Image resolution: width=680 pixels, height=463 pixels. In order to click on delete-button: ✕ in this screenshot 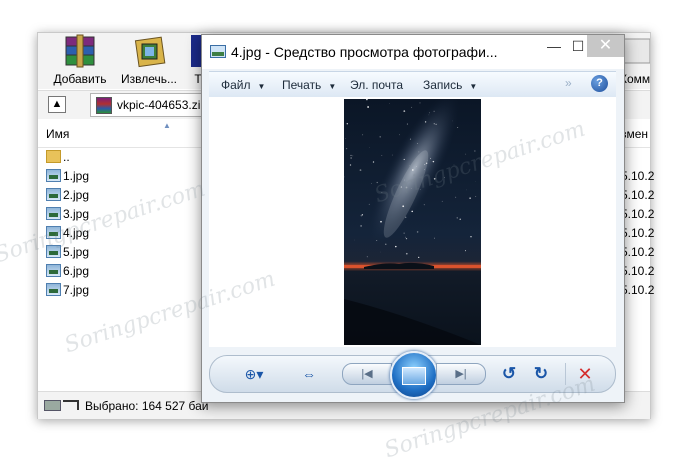, I will do `click(585, 374)`.